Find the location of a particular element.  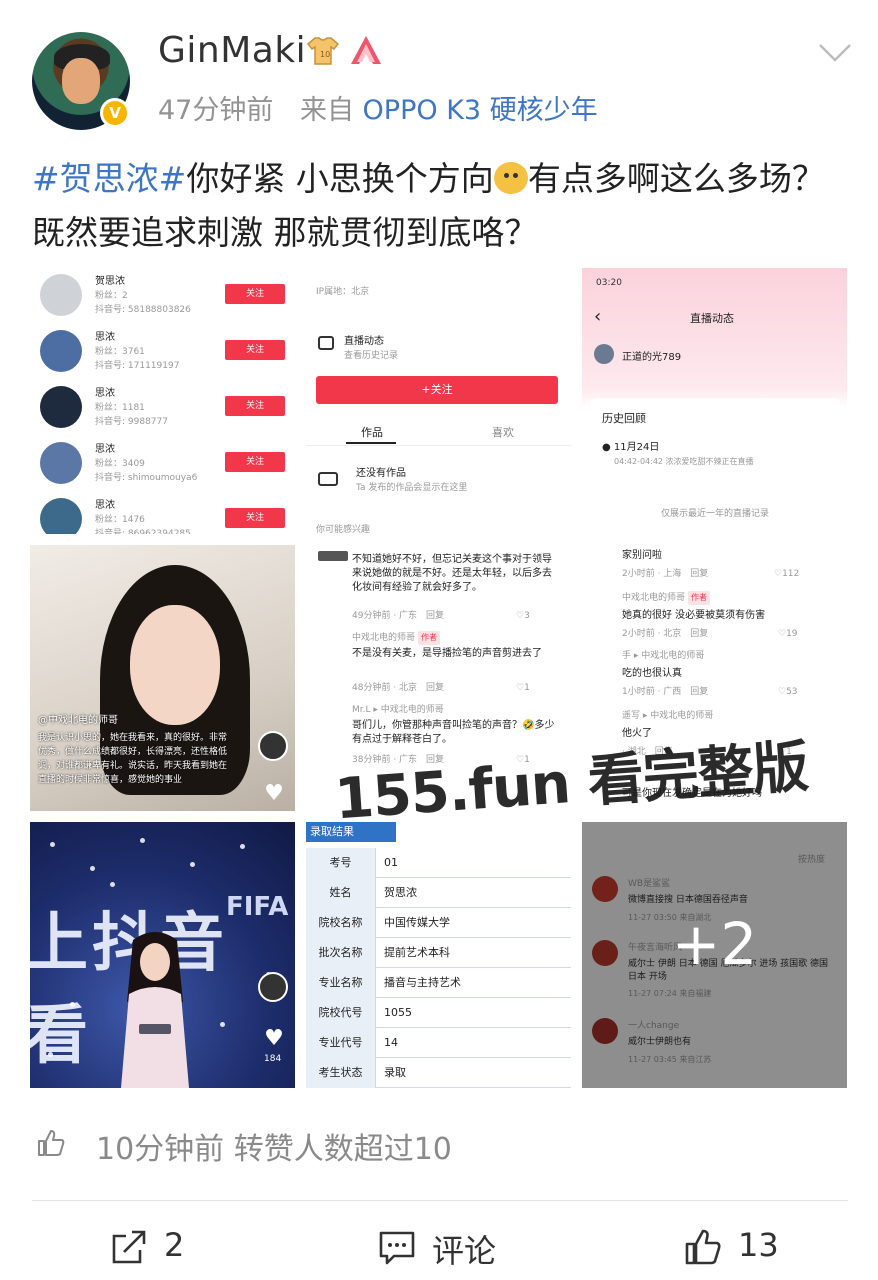

comment-text: 她真的很好 没必要被莫须有伤害 is located at coordinates (694, 615).